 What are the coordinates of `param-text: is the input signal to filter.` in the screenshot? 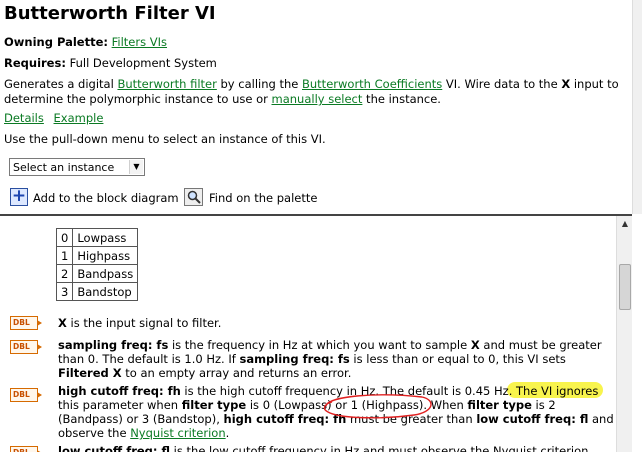 It's located at (144, 323).